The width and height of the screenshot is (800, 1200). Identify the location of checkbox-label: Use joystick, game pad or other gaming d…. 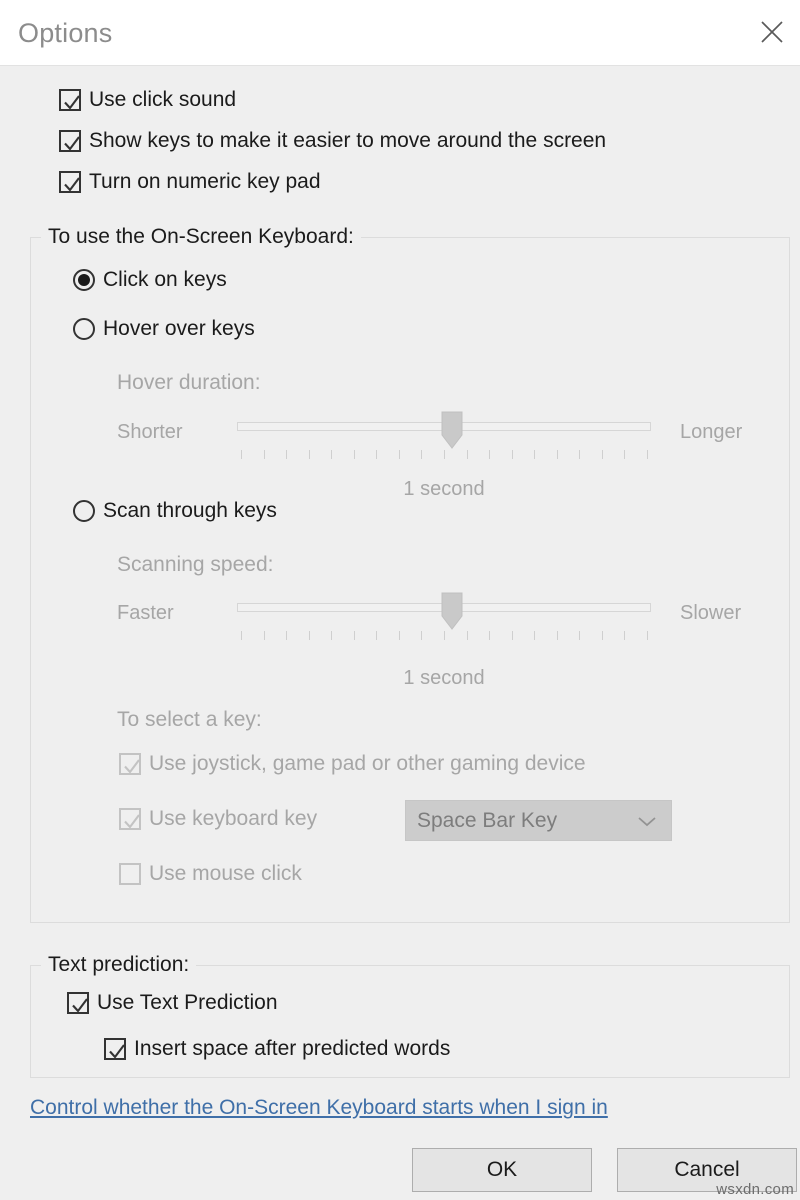
(367, 763).